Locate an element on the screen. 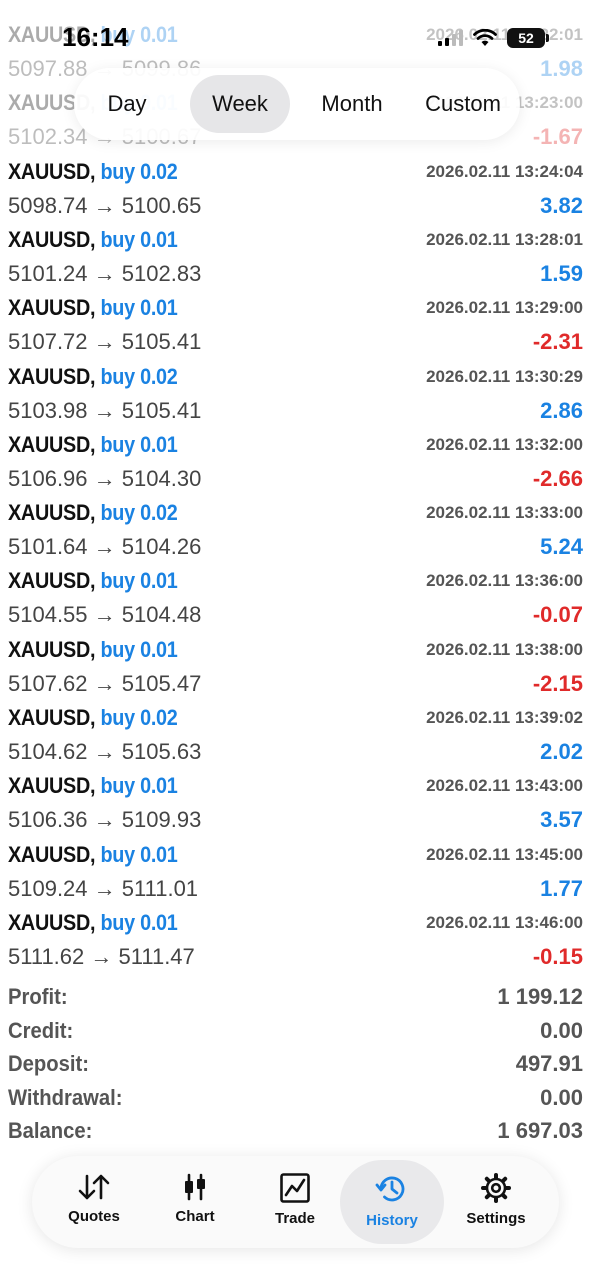  summary-label: Profit: is located at coordinates (38, 996).